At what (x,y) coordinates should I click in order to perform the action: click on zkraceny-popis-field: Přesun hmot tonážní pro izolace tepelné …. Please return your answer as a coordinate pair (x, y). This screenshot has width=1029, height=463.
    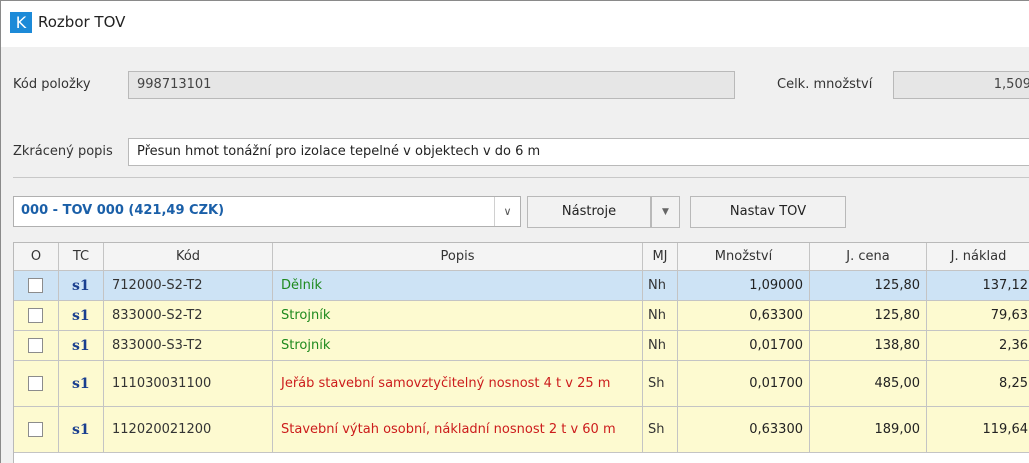
    Looking at the image, I should click on (578, 152).